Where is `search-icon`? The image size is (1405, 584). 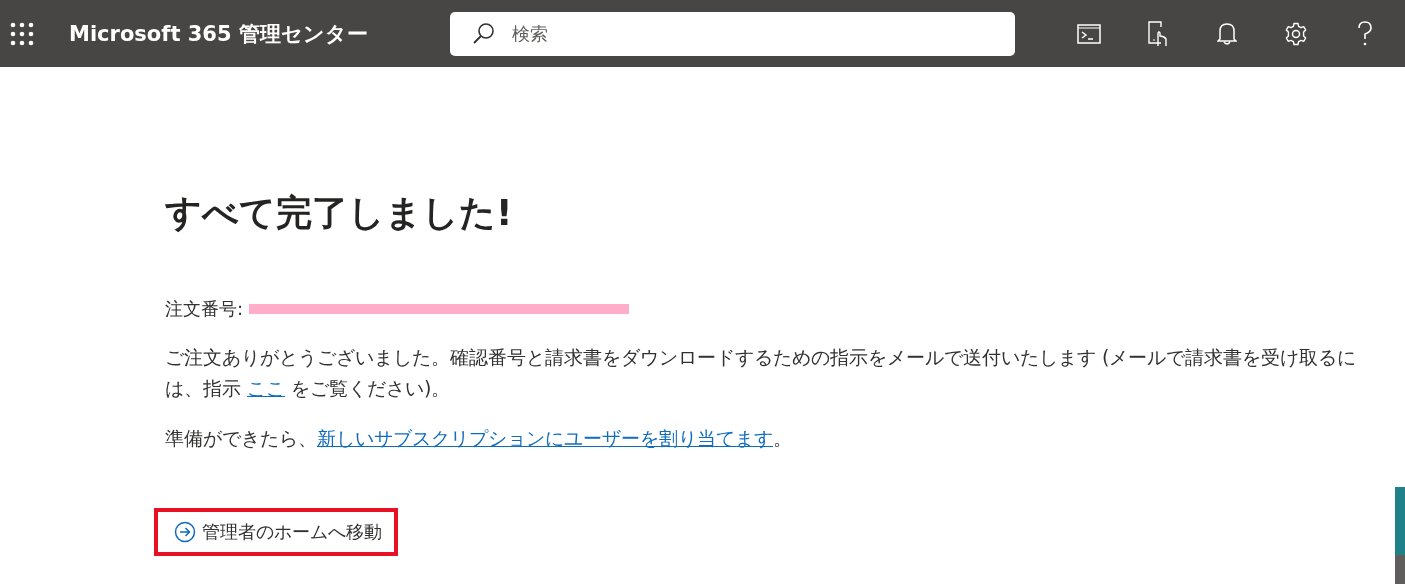 search-icon is located at coordinates (483, 33).